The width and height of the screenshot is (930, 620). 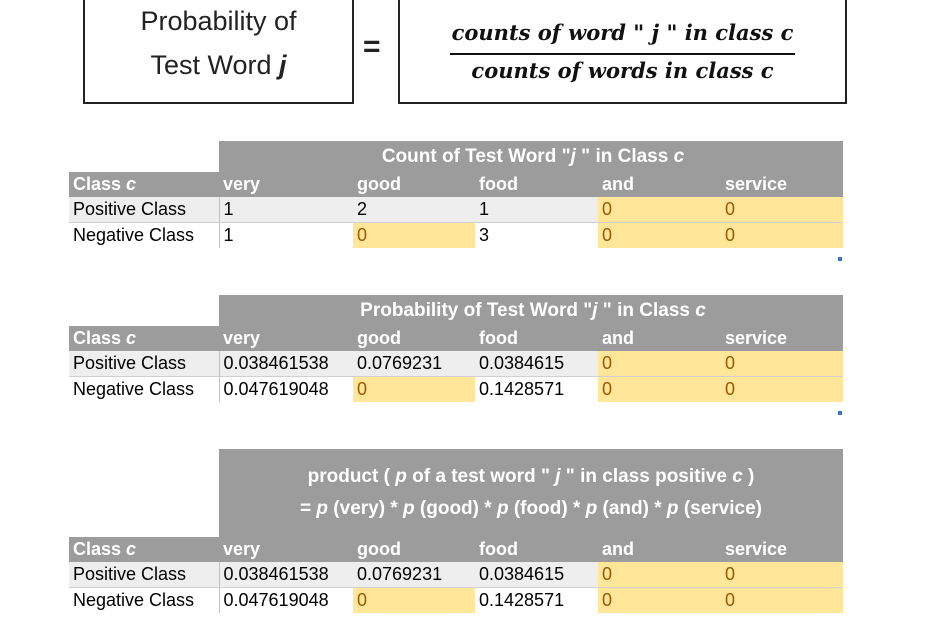 I want to click on count-table-row-positive: Positive Class 1 2 1 0 0, so click(x=456, y=210).